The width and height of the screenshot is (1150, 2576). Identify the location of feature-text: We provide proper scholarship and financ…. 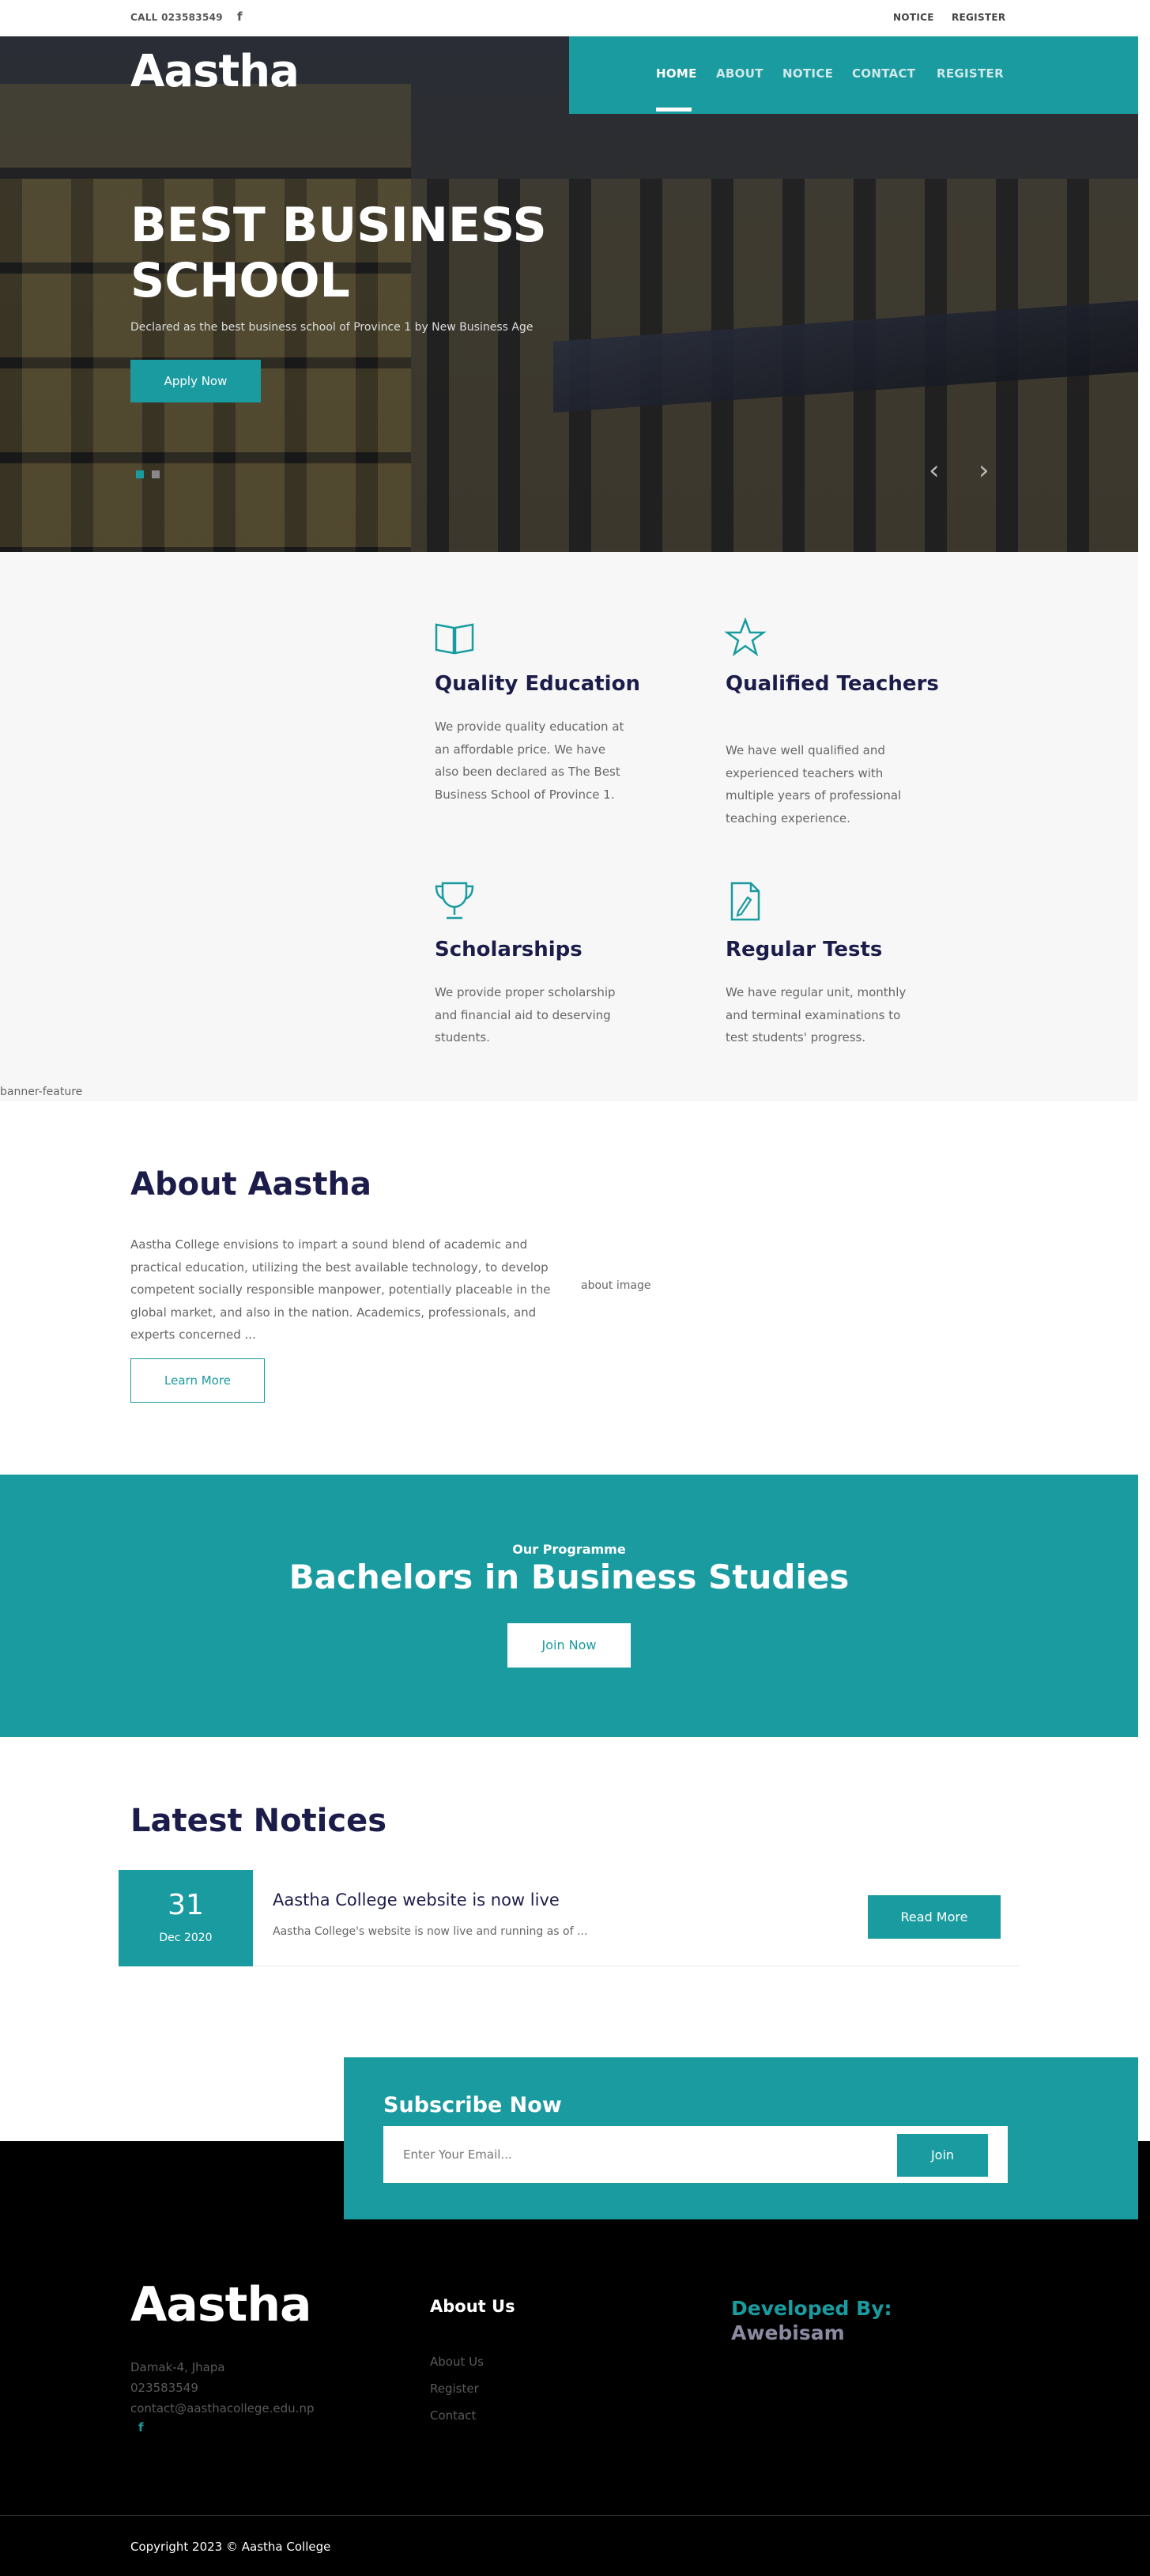
(525, 1014).